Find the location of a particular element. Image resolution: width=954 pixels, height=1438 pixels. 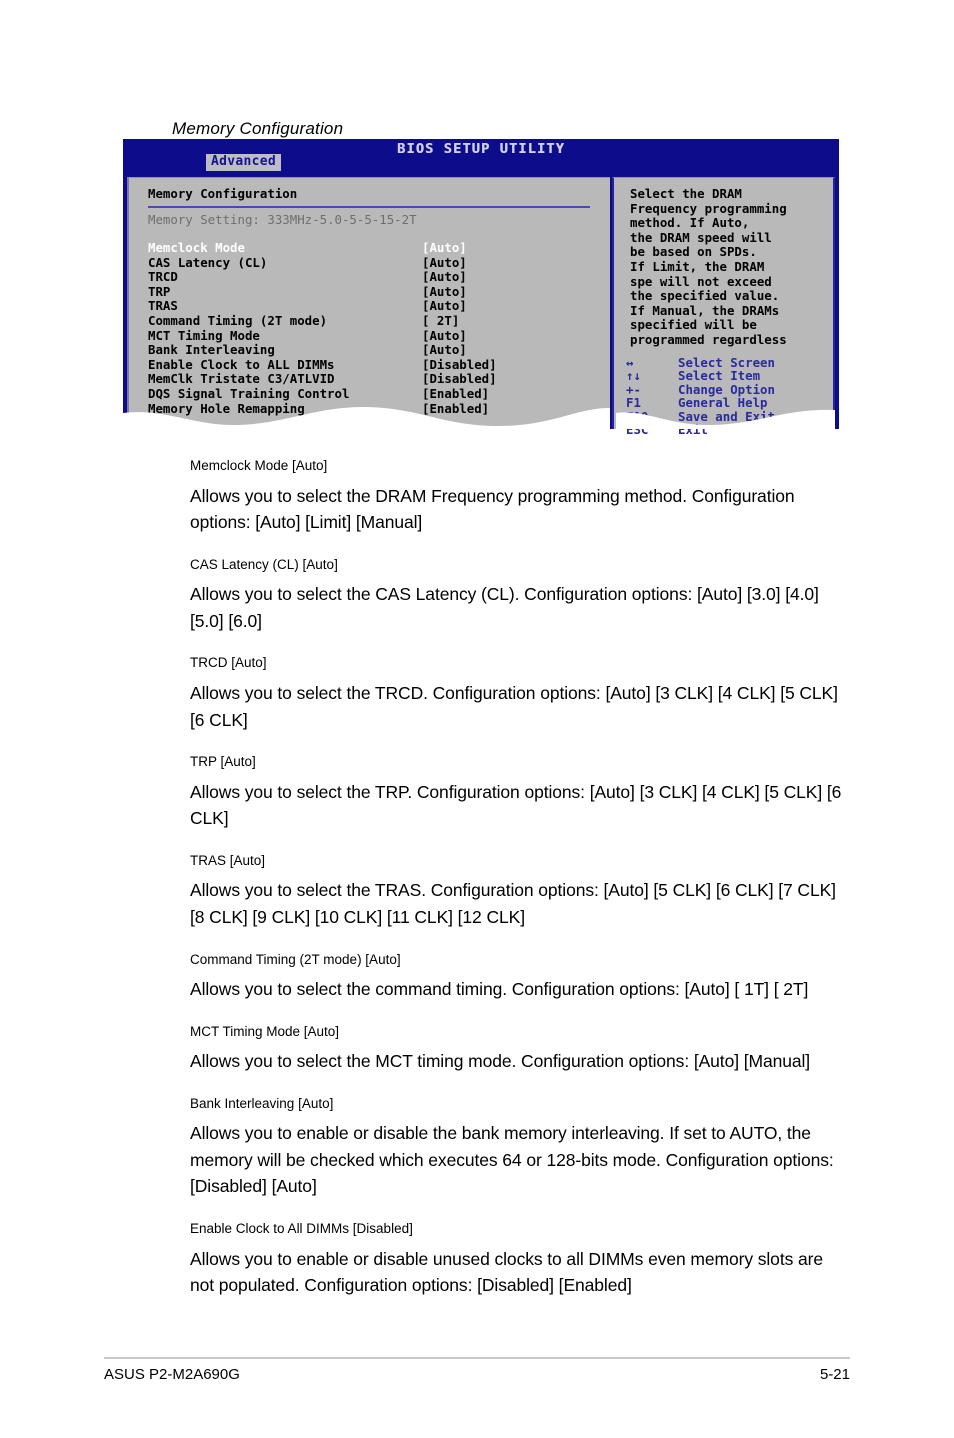

setting-heading: Command Timing (2T mode) [Auto] is located at coordinates (295, 959).